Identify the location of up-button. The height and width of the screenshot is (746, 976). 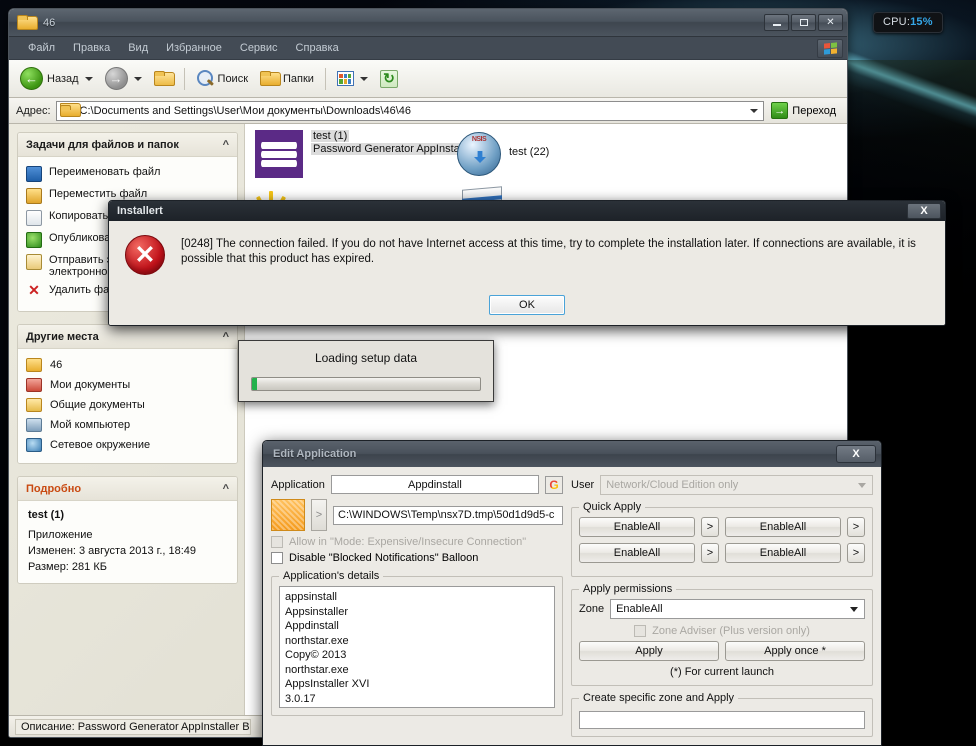
(163, 78).